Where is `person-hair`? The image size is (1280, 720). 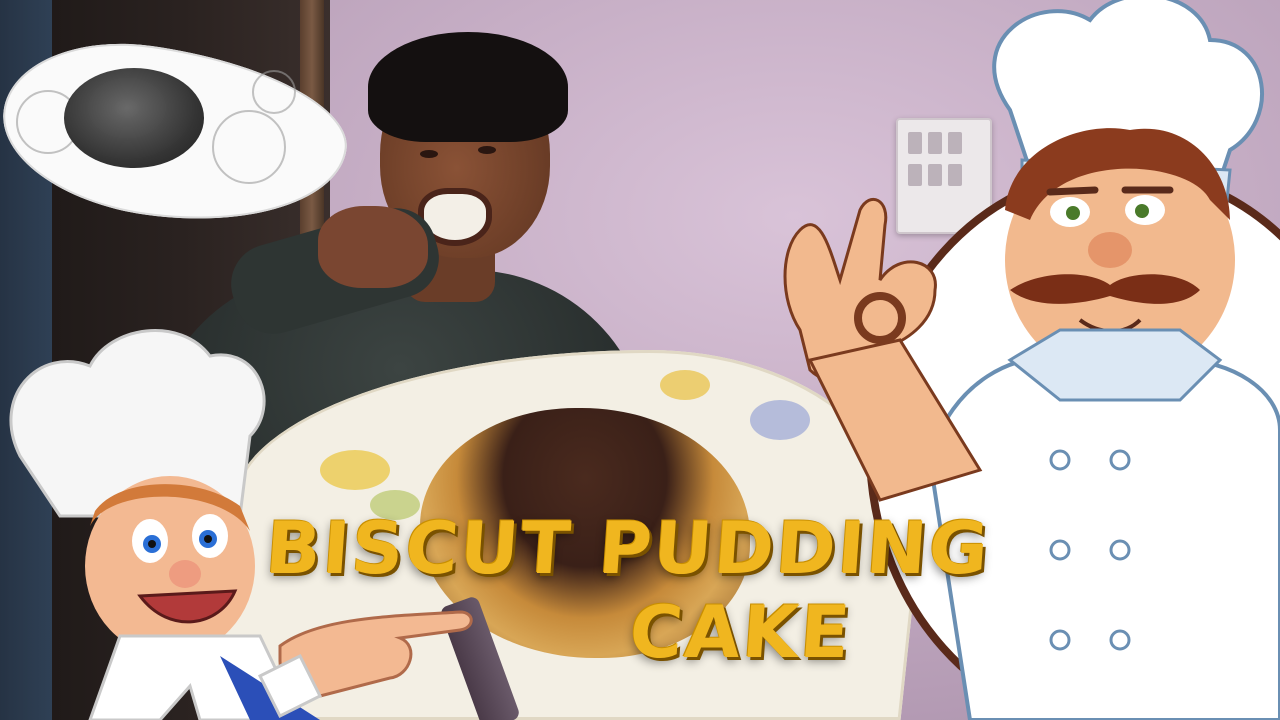
person-hair is located at coordinates (468, 87).